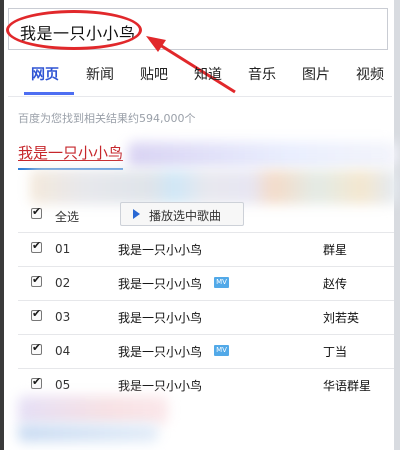 The height and width of the screenshot is (450, 400). Describe the element at coordinates (341, 317) in the screenshot. I see `song-artist: 刘若英` at that location.